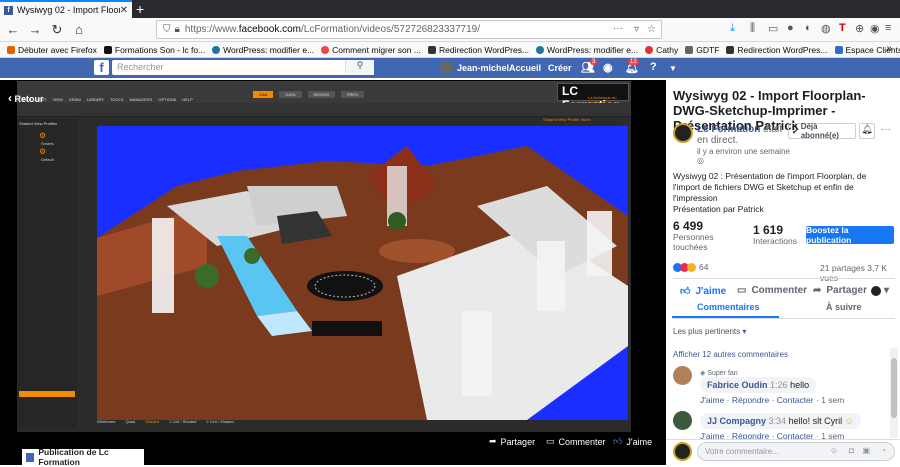 The width and height of the screenshot is (900, 467). Describe the element at coordinates (57, 30) in the screenshot. I see `reload-icon: ↻` at that location.